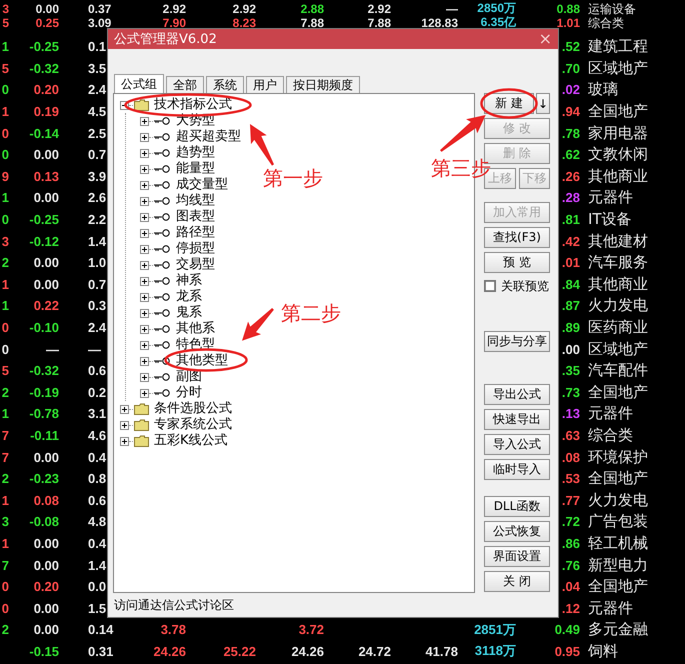 The image size is (685, 664). What do you see at coordinates (141, 105) in the screenshot?
I see `folder-icon` at bounding box center [141, 105].